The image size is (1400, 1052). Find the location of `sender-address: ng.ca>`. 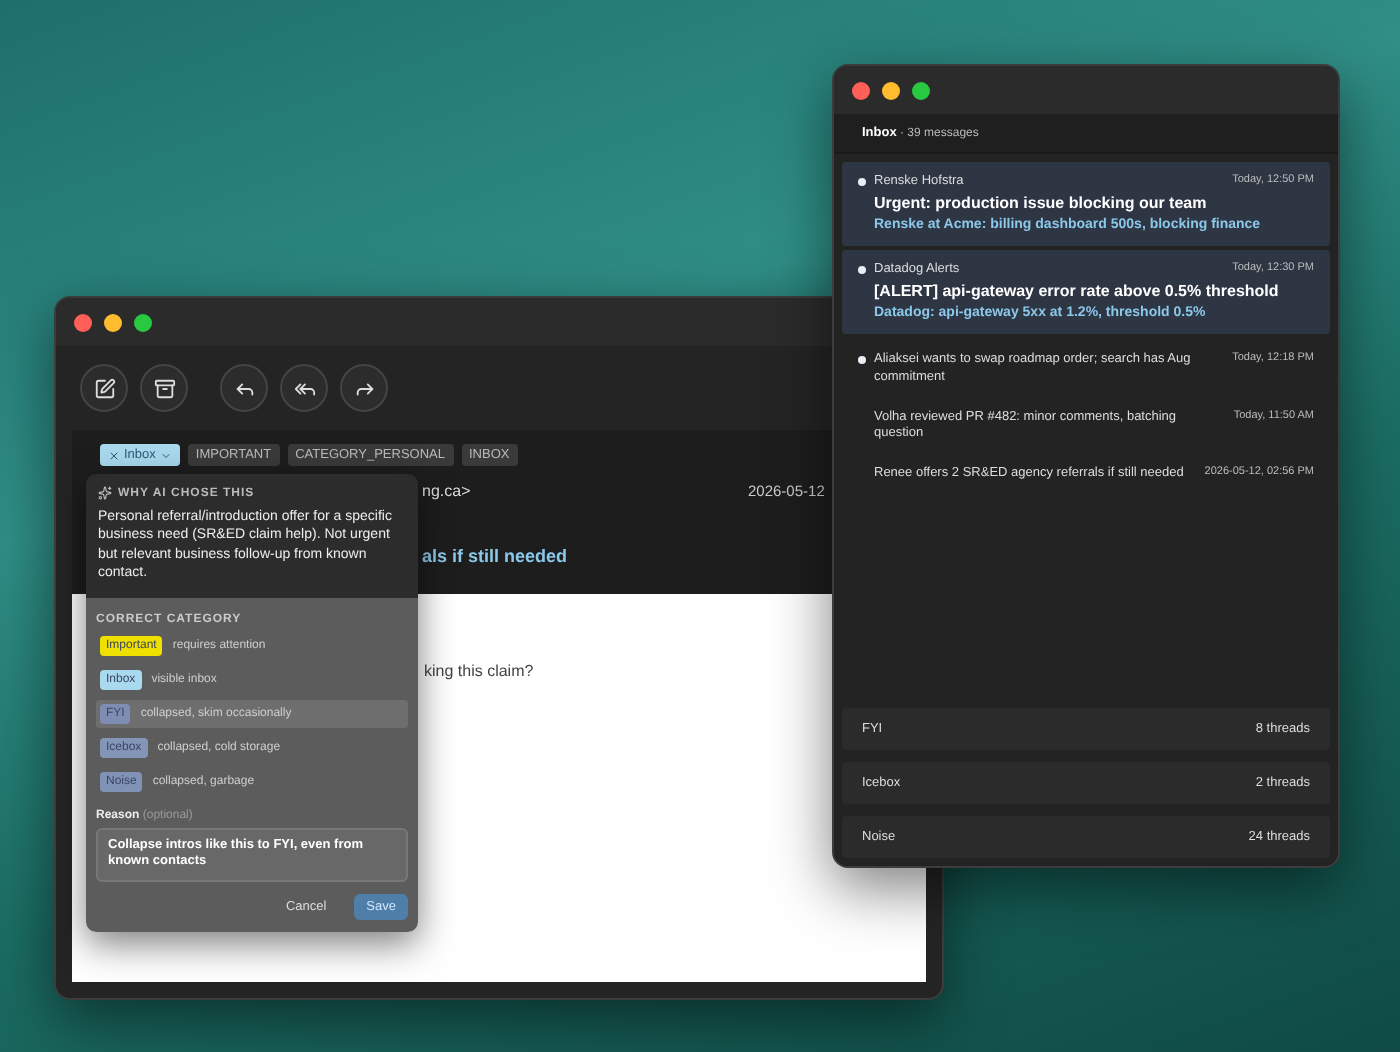

sender-address: ng.ca> is located at coordinates (446, 491).